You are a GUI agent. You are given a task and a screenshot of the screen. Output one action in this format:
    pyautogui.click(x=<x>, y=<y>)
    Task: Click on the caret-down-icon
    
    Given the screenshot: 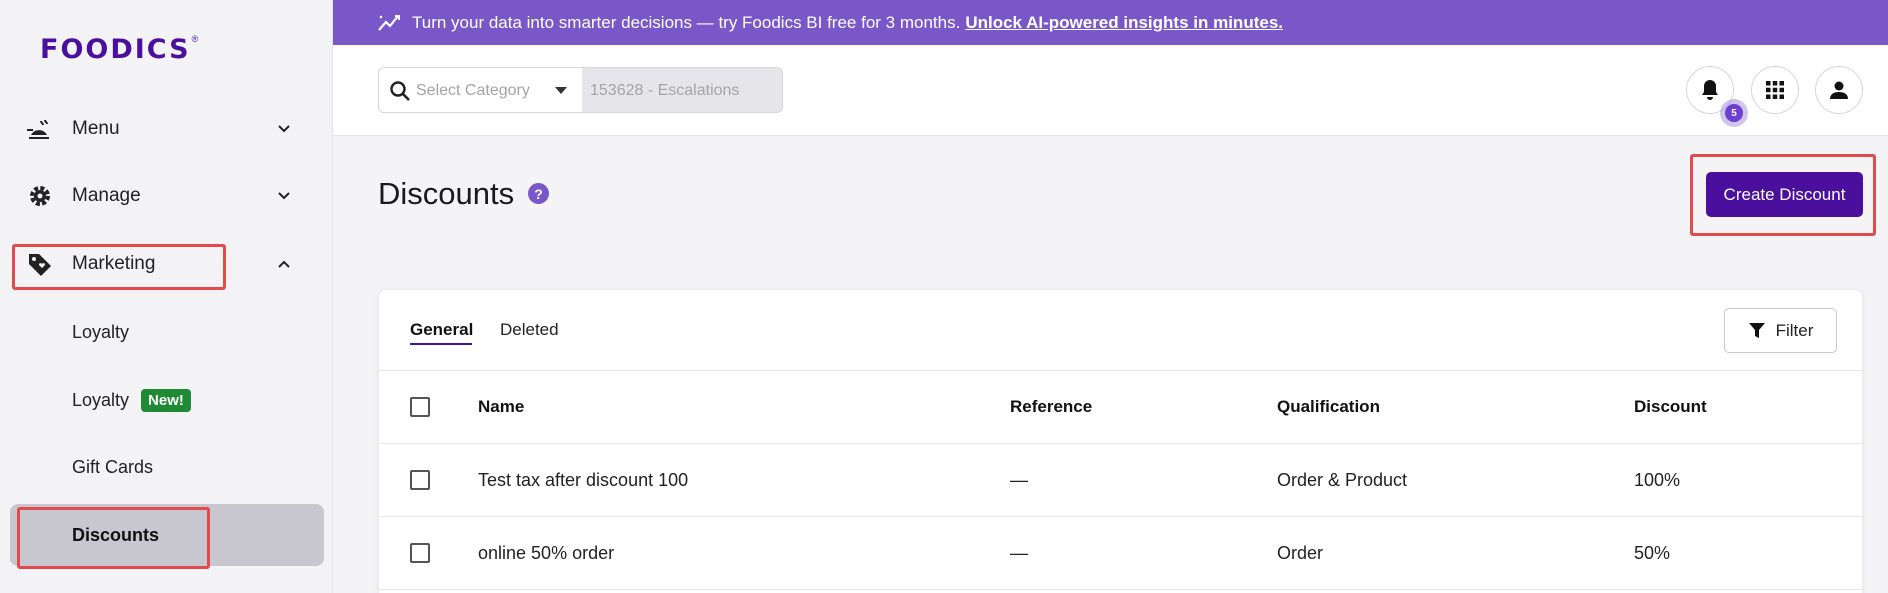 What is the action you would take?
    pyautogui.click(x=561, y=91)
    